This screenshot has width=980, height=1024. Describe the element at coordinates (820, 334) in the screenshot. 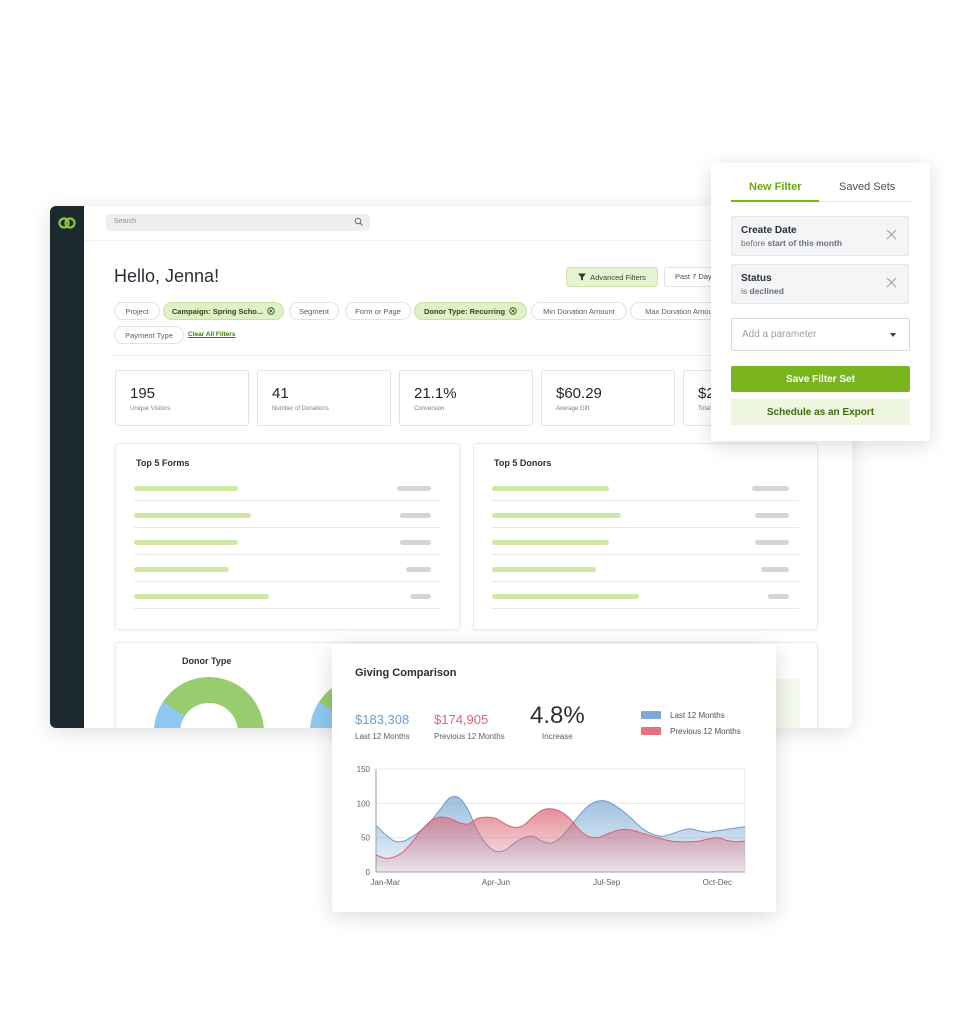

I see `add-parameter-select: Add a parameter` at that location.